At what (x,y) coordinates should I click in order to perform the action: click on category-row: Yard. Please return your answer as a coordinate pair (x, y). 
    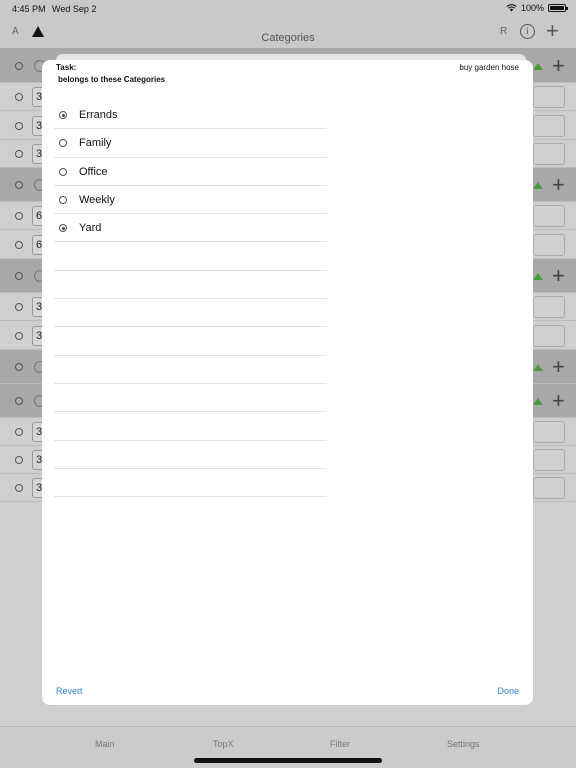
    Looking at the image, I should click on (190, 228).